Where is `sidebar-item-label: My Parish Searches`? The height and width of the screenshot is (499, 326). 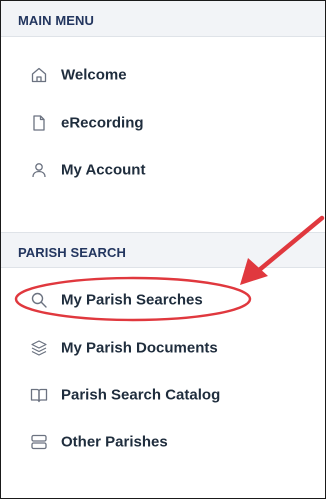 sidebar-item-label: My Parish Searches is located at coordinates (132, 300).